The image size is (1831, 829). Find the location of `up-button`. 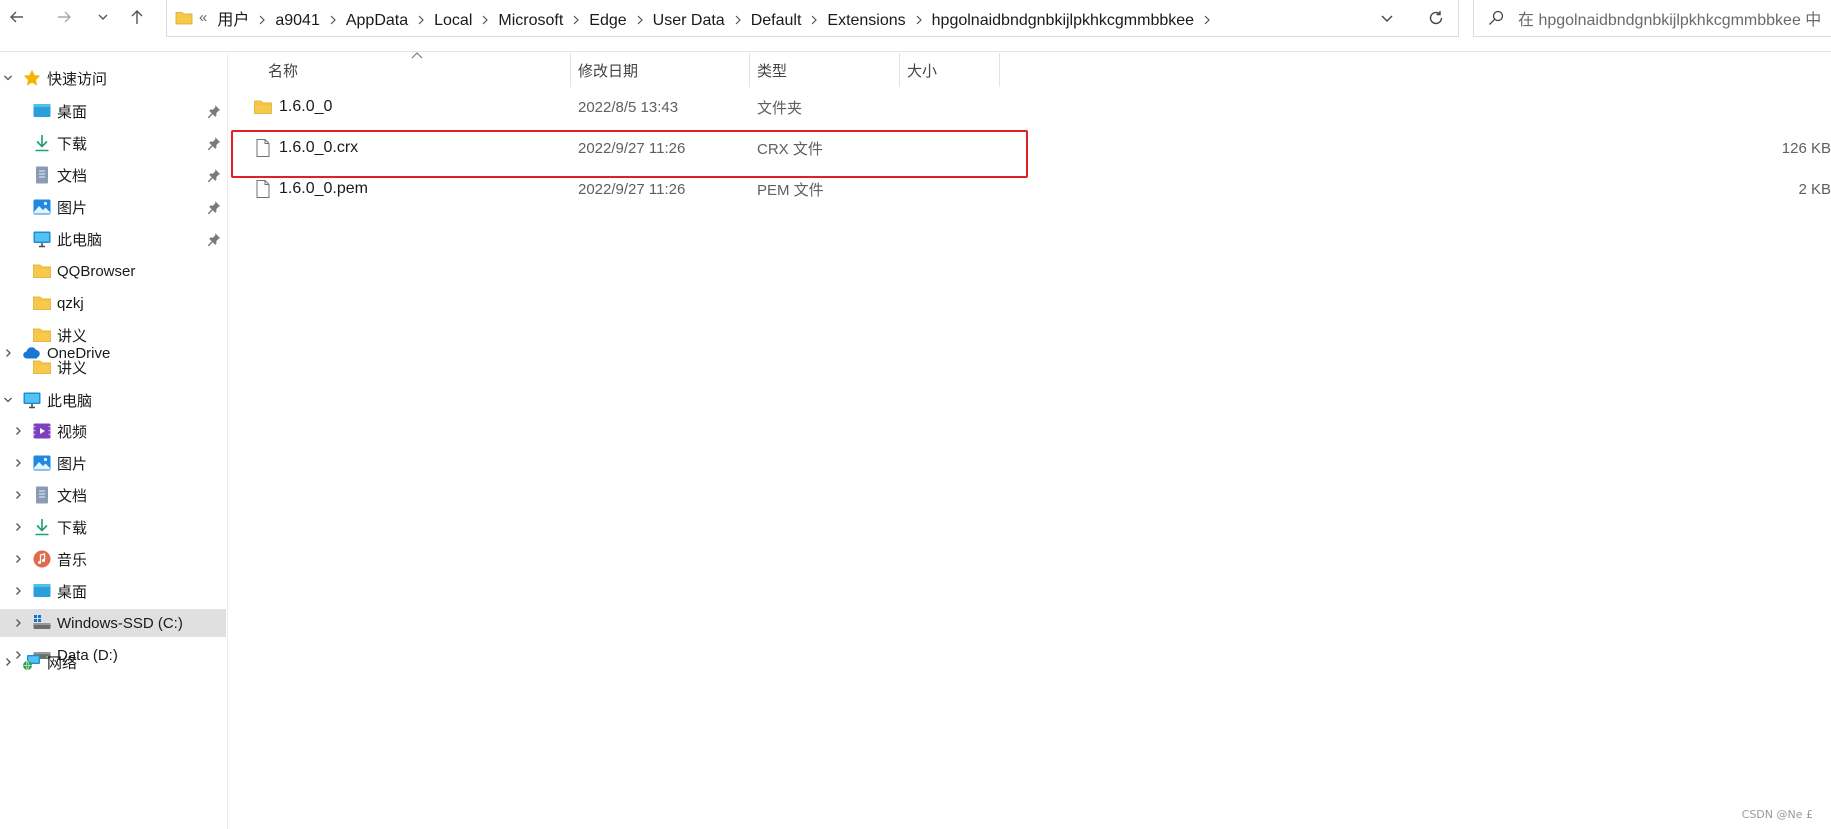

up-button is located at coordinates (137, 17).